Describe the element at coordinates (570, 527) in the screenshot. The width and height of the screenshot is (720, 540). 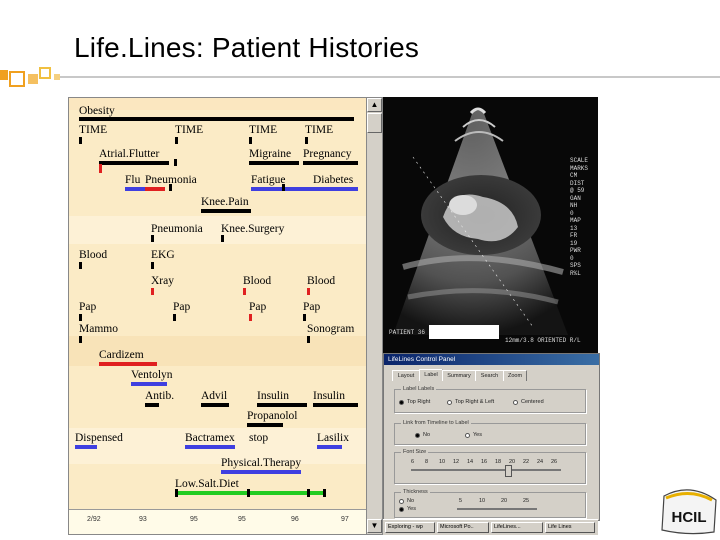
I see `taskbar-item-lifelines-2: Life Lines` at that location.